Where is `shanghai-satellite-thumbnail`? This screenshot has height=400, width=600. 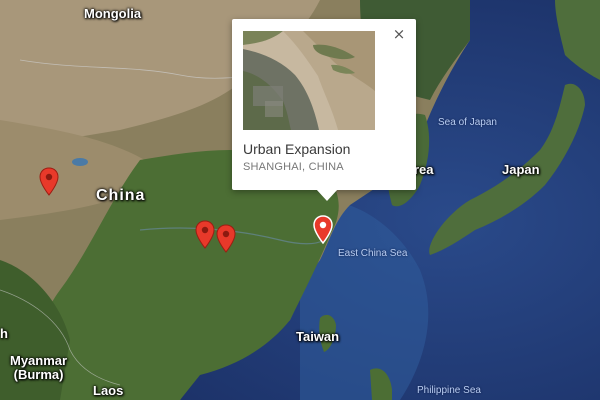 shanghai-satellite-thumbnail is located at coordinates (309, 80).